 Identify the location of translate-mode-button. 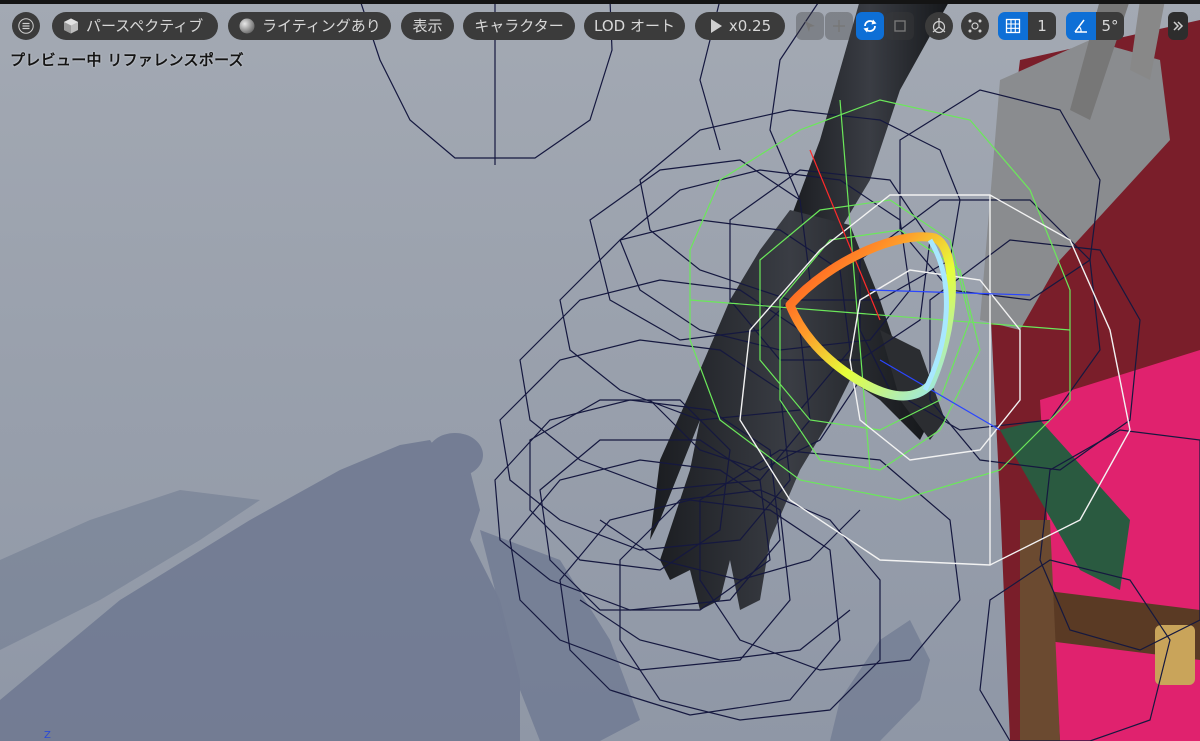
(810, 26).